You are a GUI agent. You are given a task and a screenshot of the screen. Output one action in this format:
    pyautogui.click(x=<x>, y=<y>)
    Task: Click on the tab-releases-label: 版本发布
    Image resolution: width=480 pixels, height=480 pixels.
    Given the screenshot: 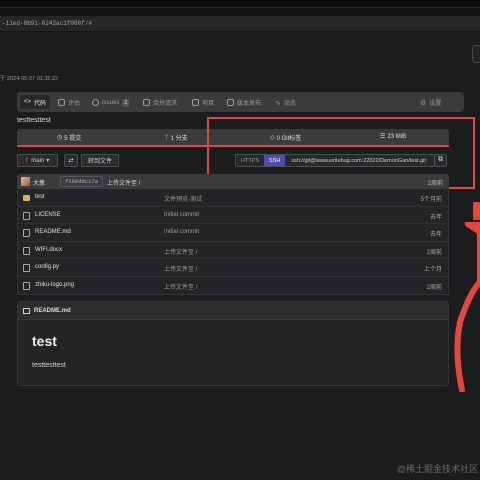 What is the action you would take?
    pyautogui.click(x=249, y=104)
    